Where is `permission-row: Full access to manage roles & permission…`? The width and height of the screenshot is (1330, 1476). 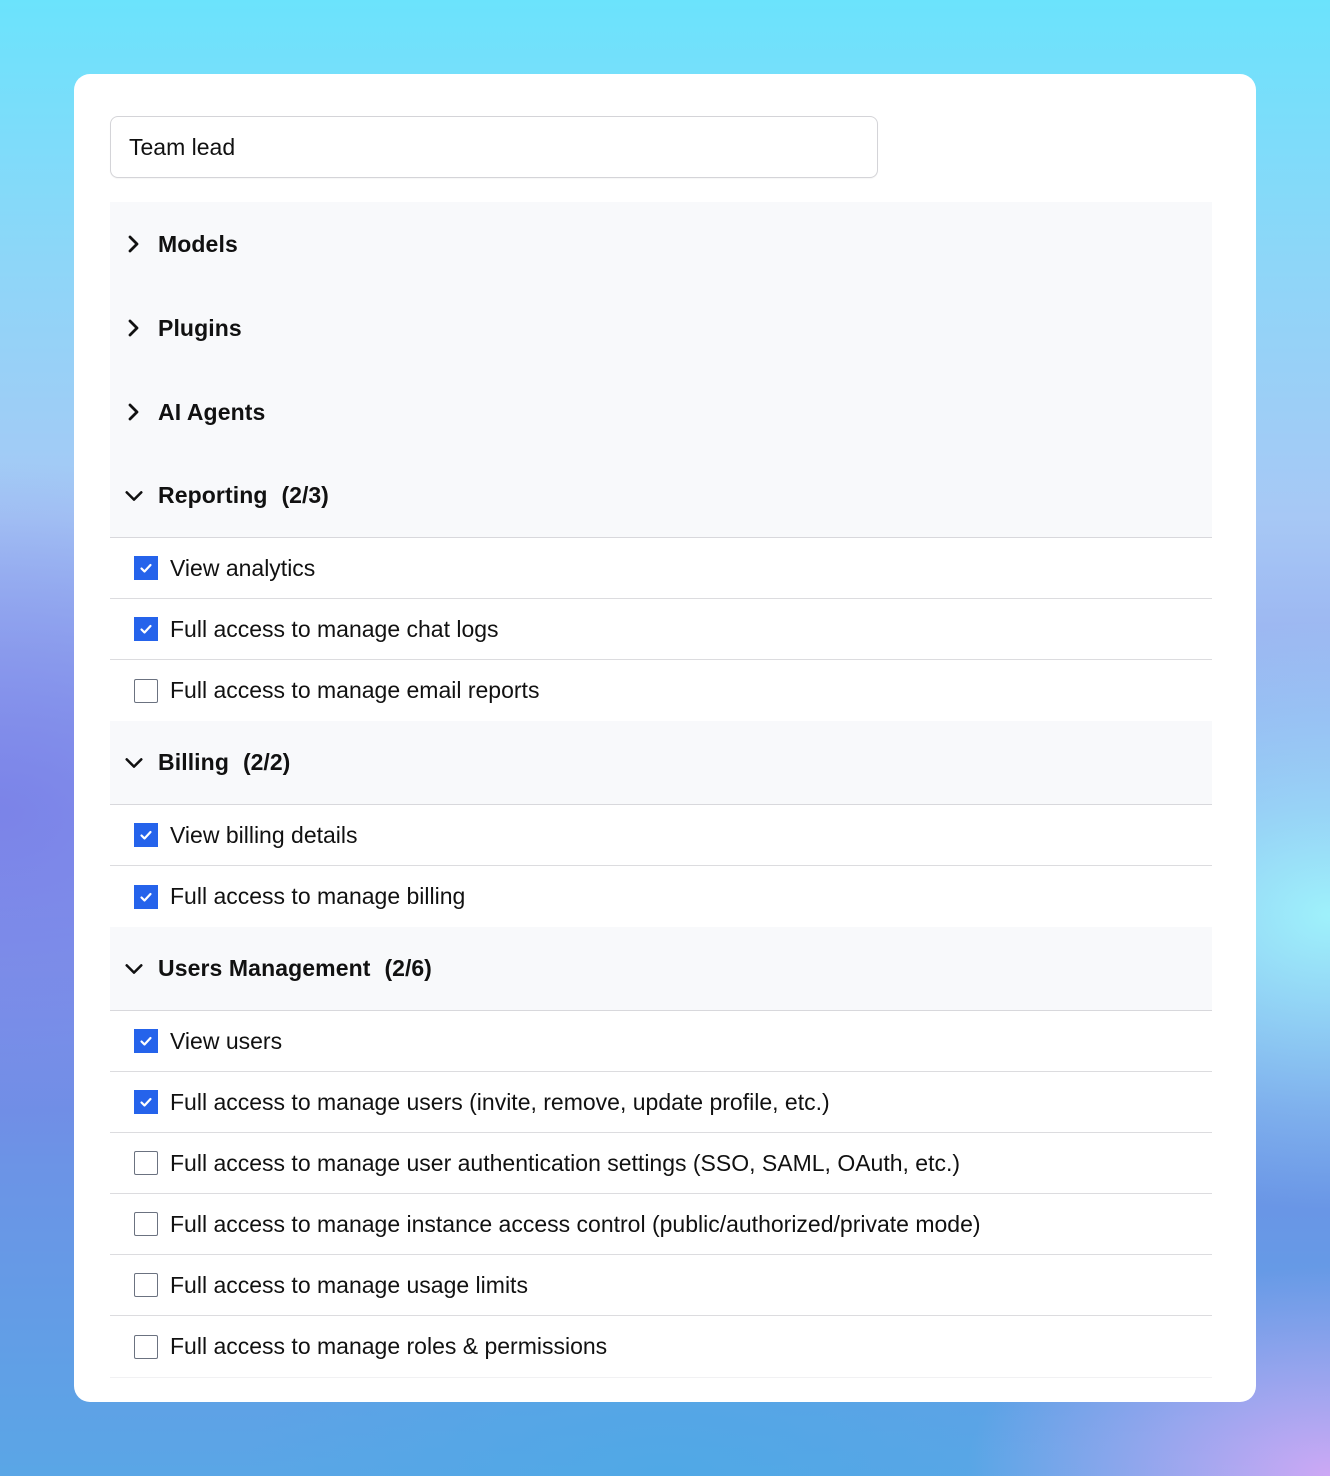 permission-row: Full access to manage roles & permission… is located at coordinates (661, 1346).